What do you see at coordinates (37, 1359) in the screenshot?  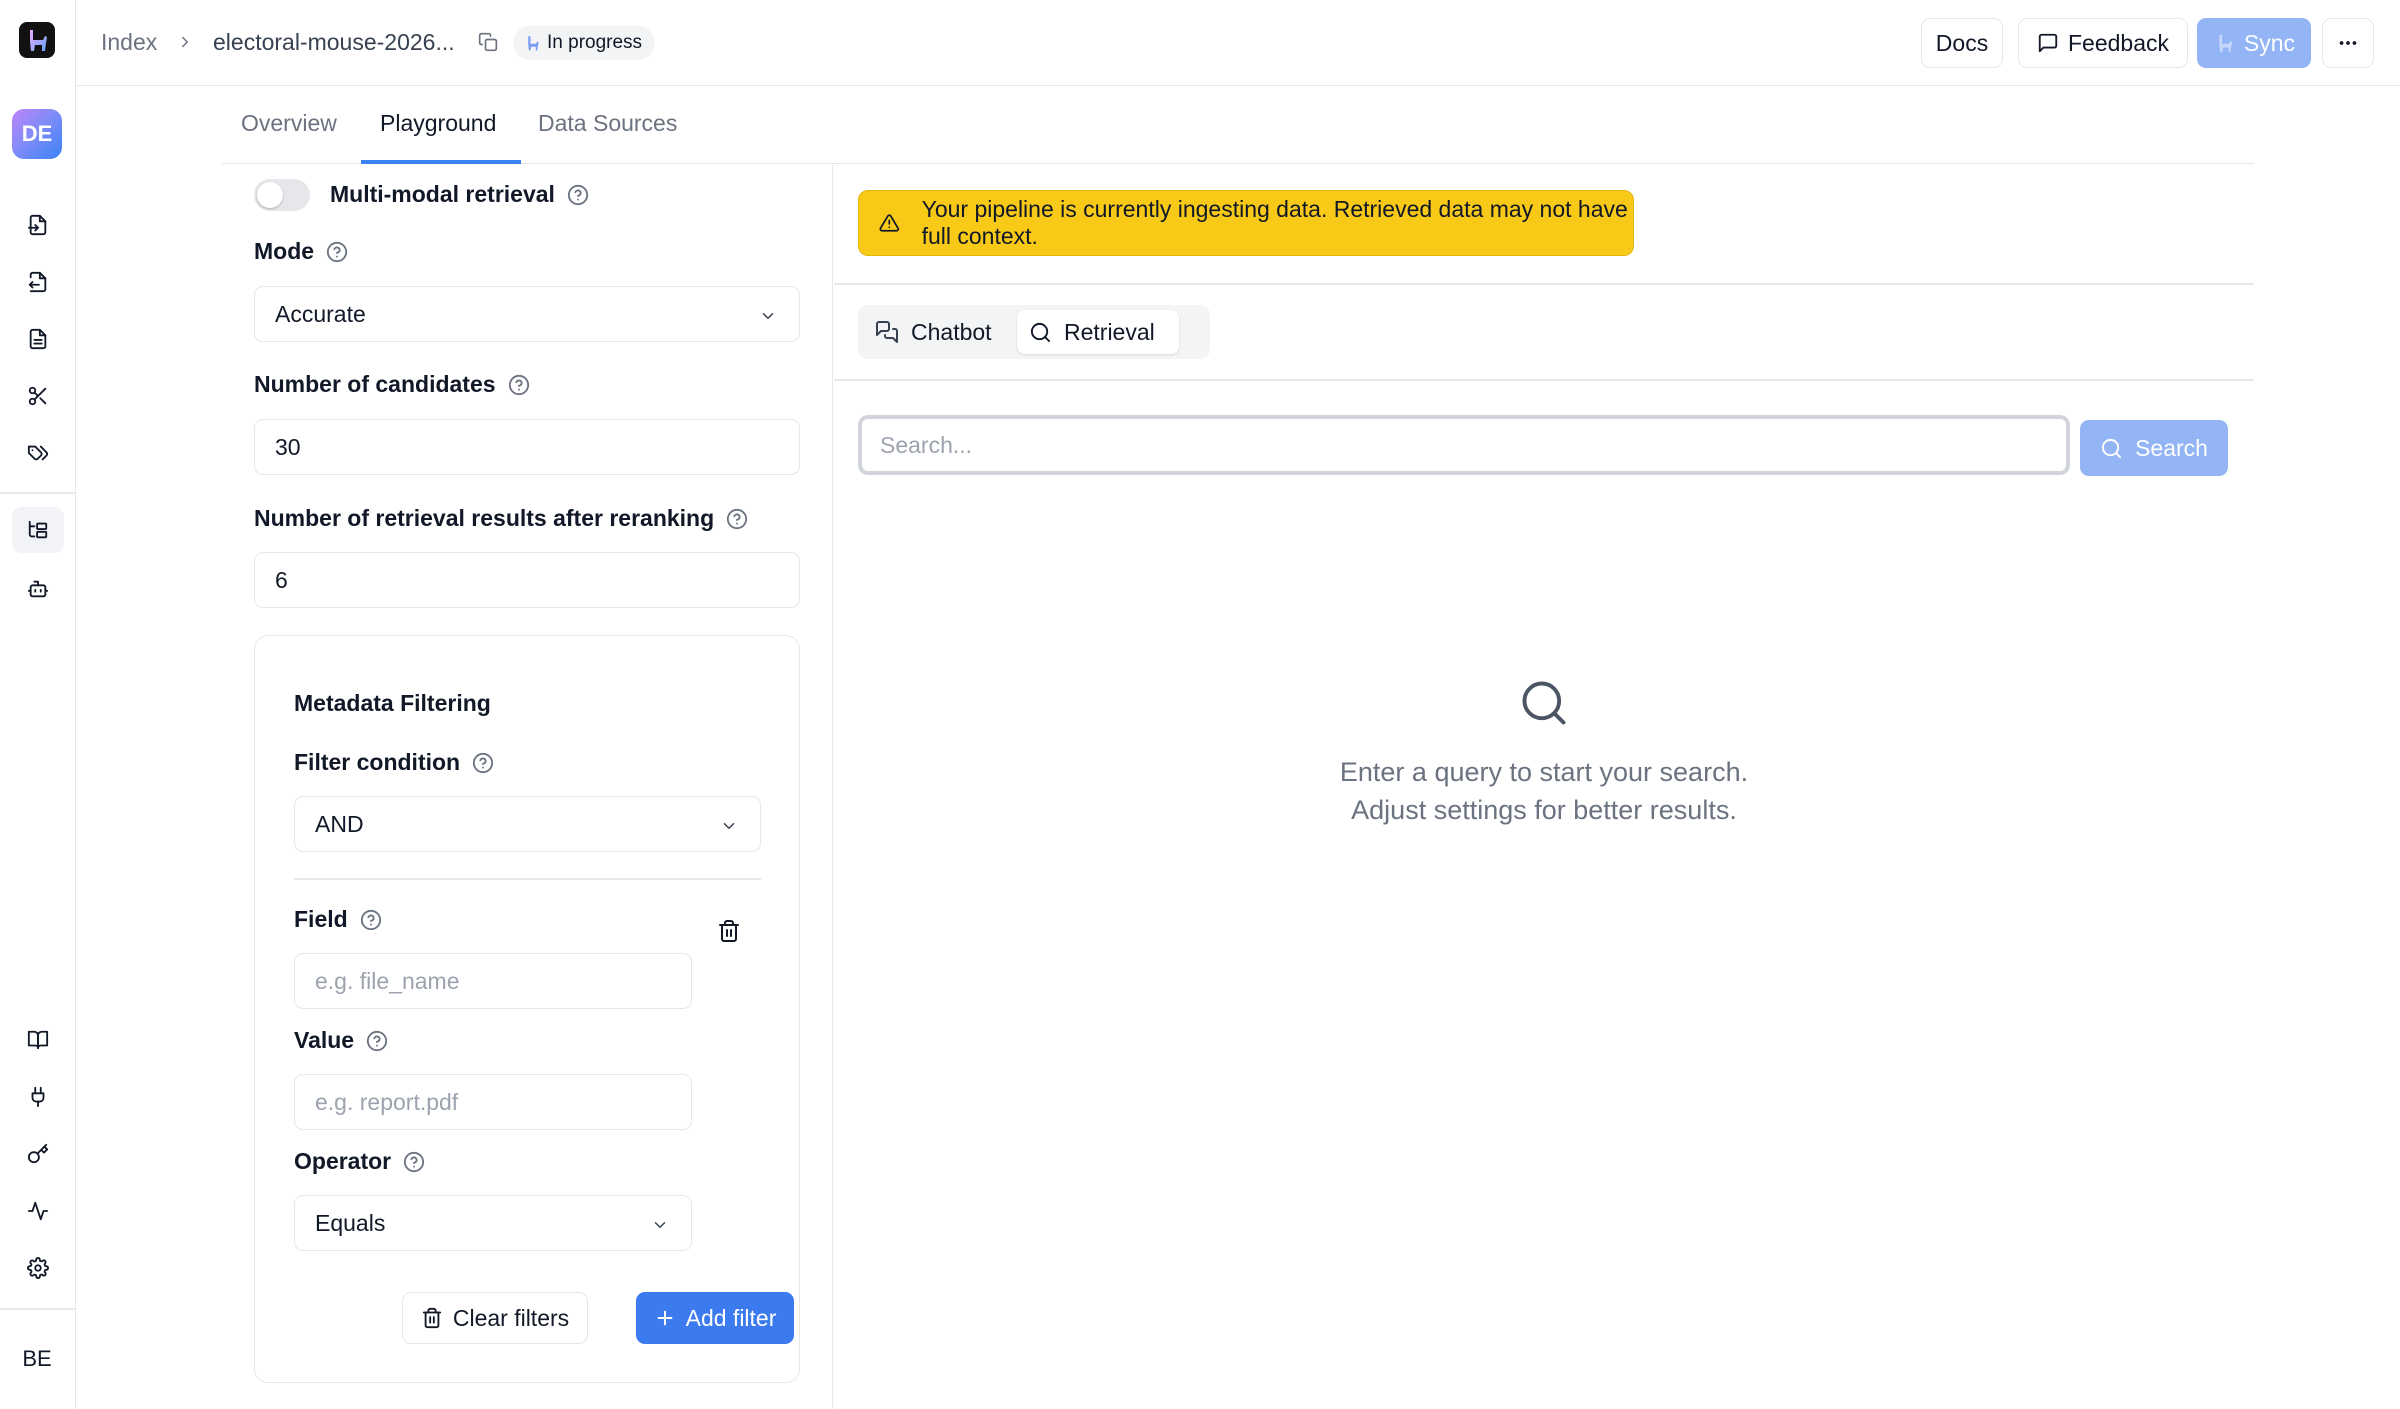 I see `user-avatar: BE` at bounding box center [37, 1359].